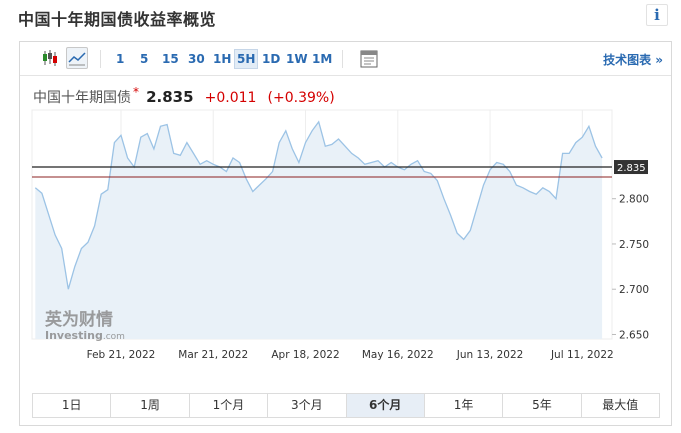  Describe the element at coordinates (398, 355) in the screenshot. I see `x-tick-label: May 16, 2022` at that location.